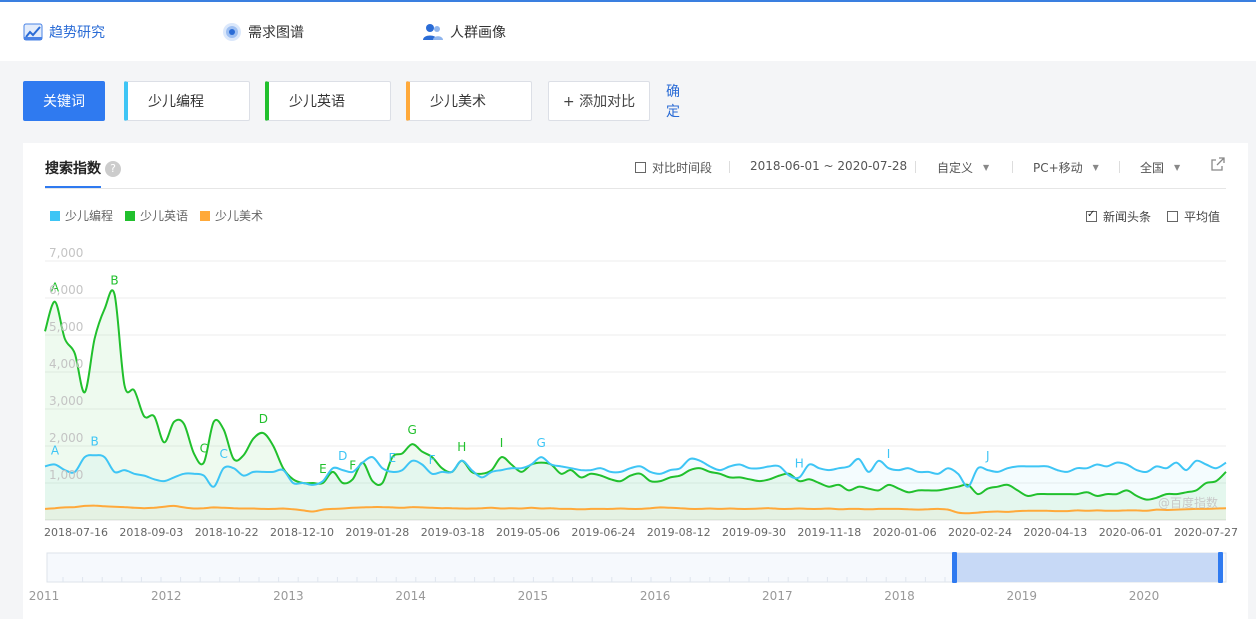 Image resolution: width=1256 pixels, height=619 pixels. What do you see at coordinates (33, 32) in the screenshot?
I see `trend-chart-icon` at bounding box center [33, 32].